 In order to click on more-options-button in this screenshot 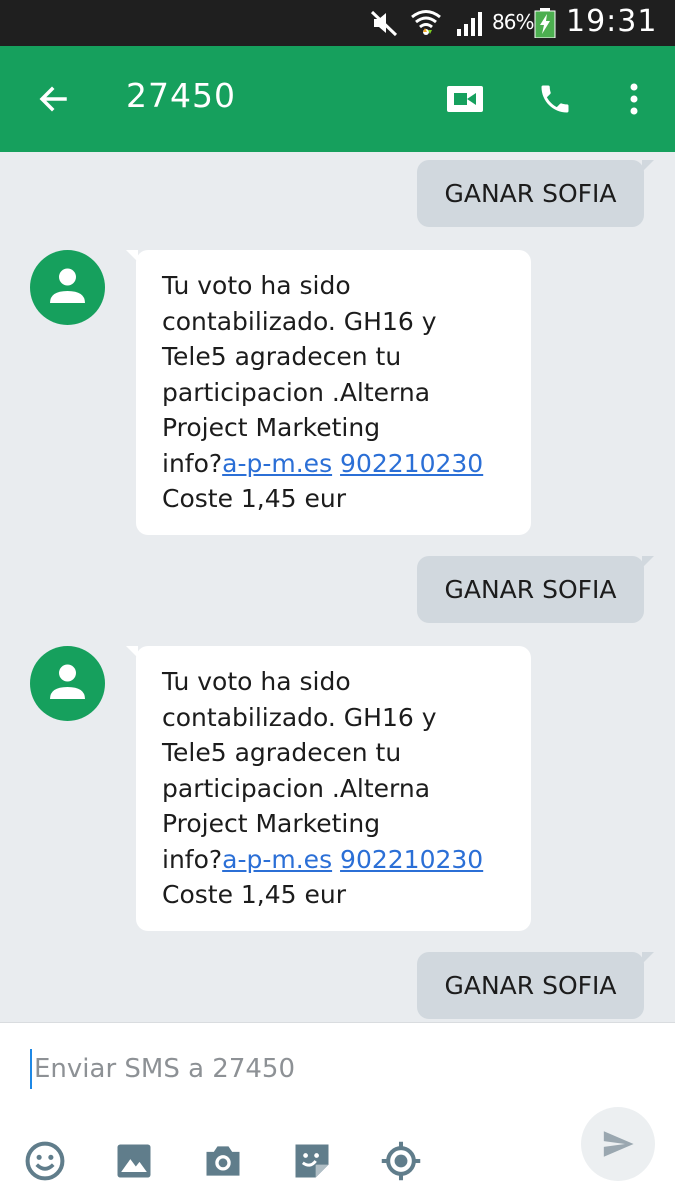, I will do `click(634, 99)`.